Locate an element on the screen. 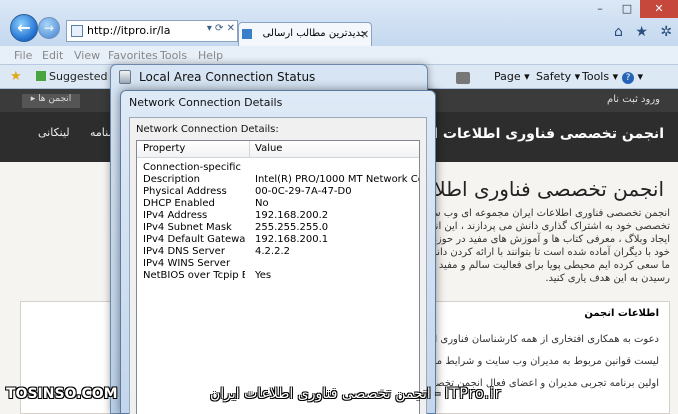  detail-property: IPv4 Subnet Mask is located at coordinates (187, 227).